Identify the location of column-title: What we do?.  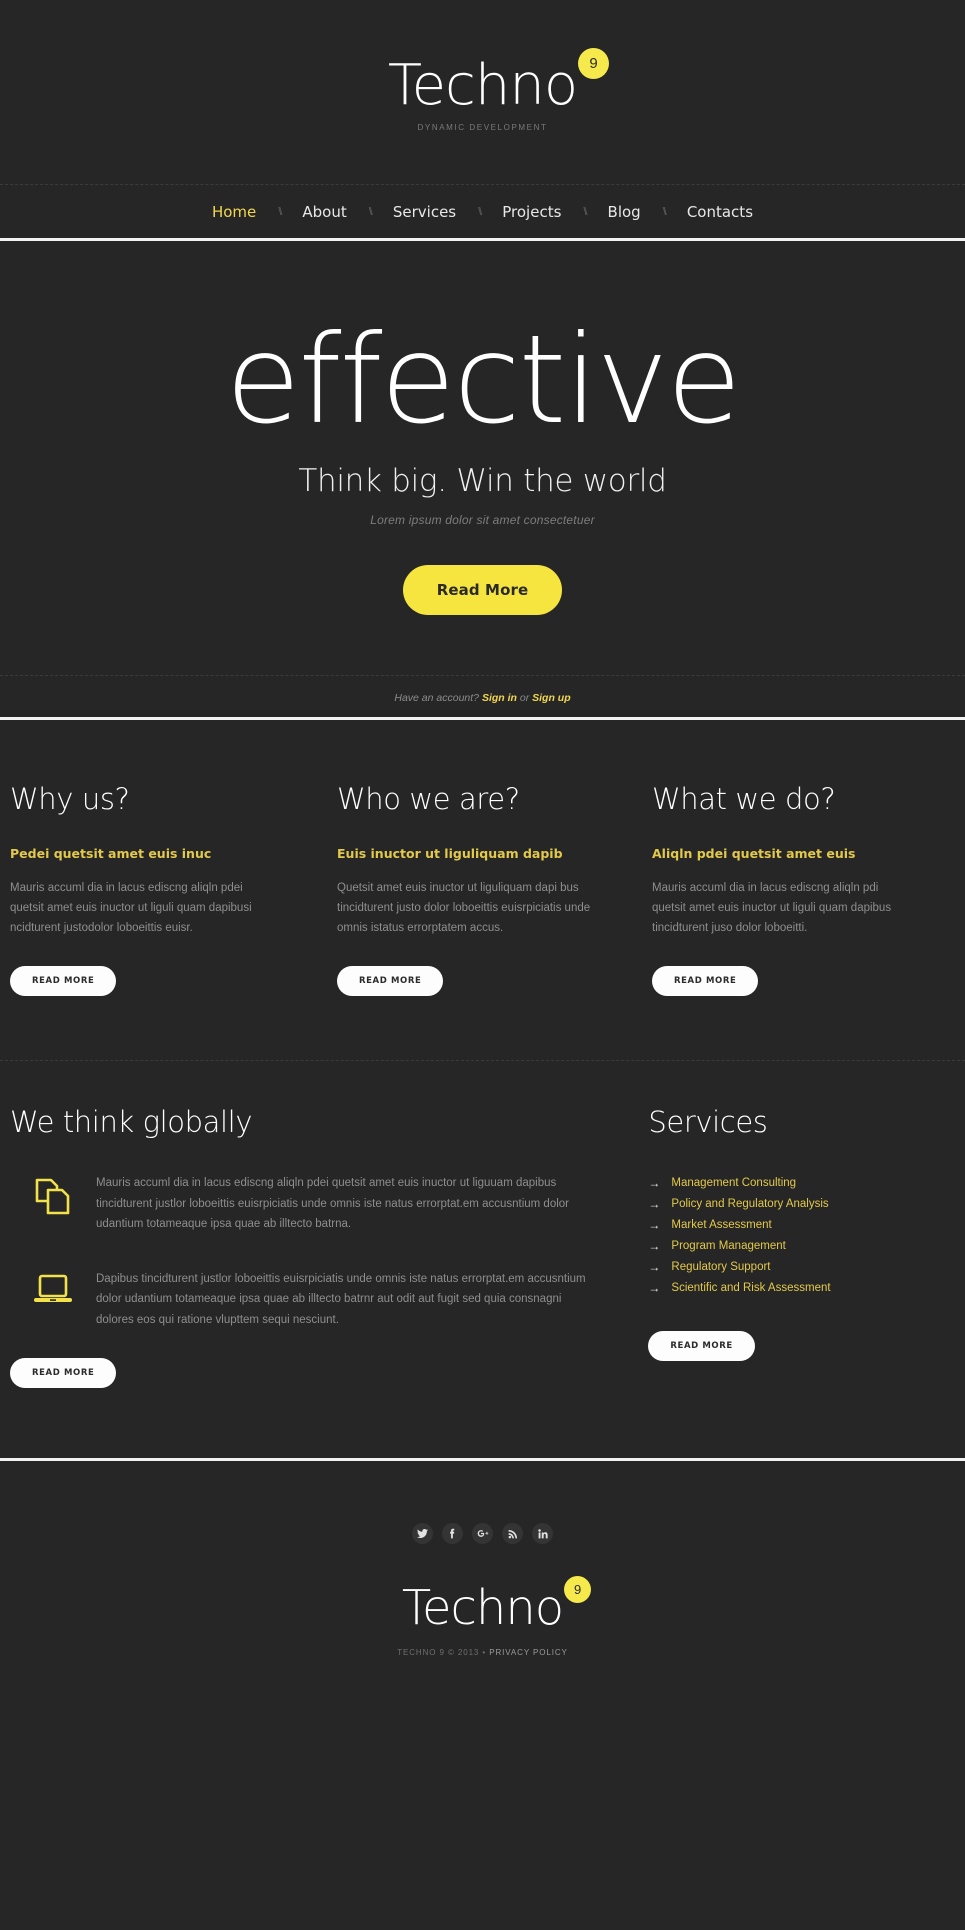
(744, 799).